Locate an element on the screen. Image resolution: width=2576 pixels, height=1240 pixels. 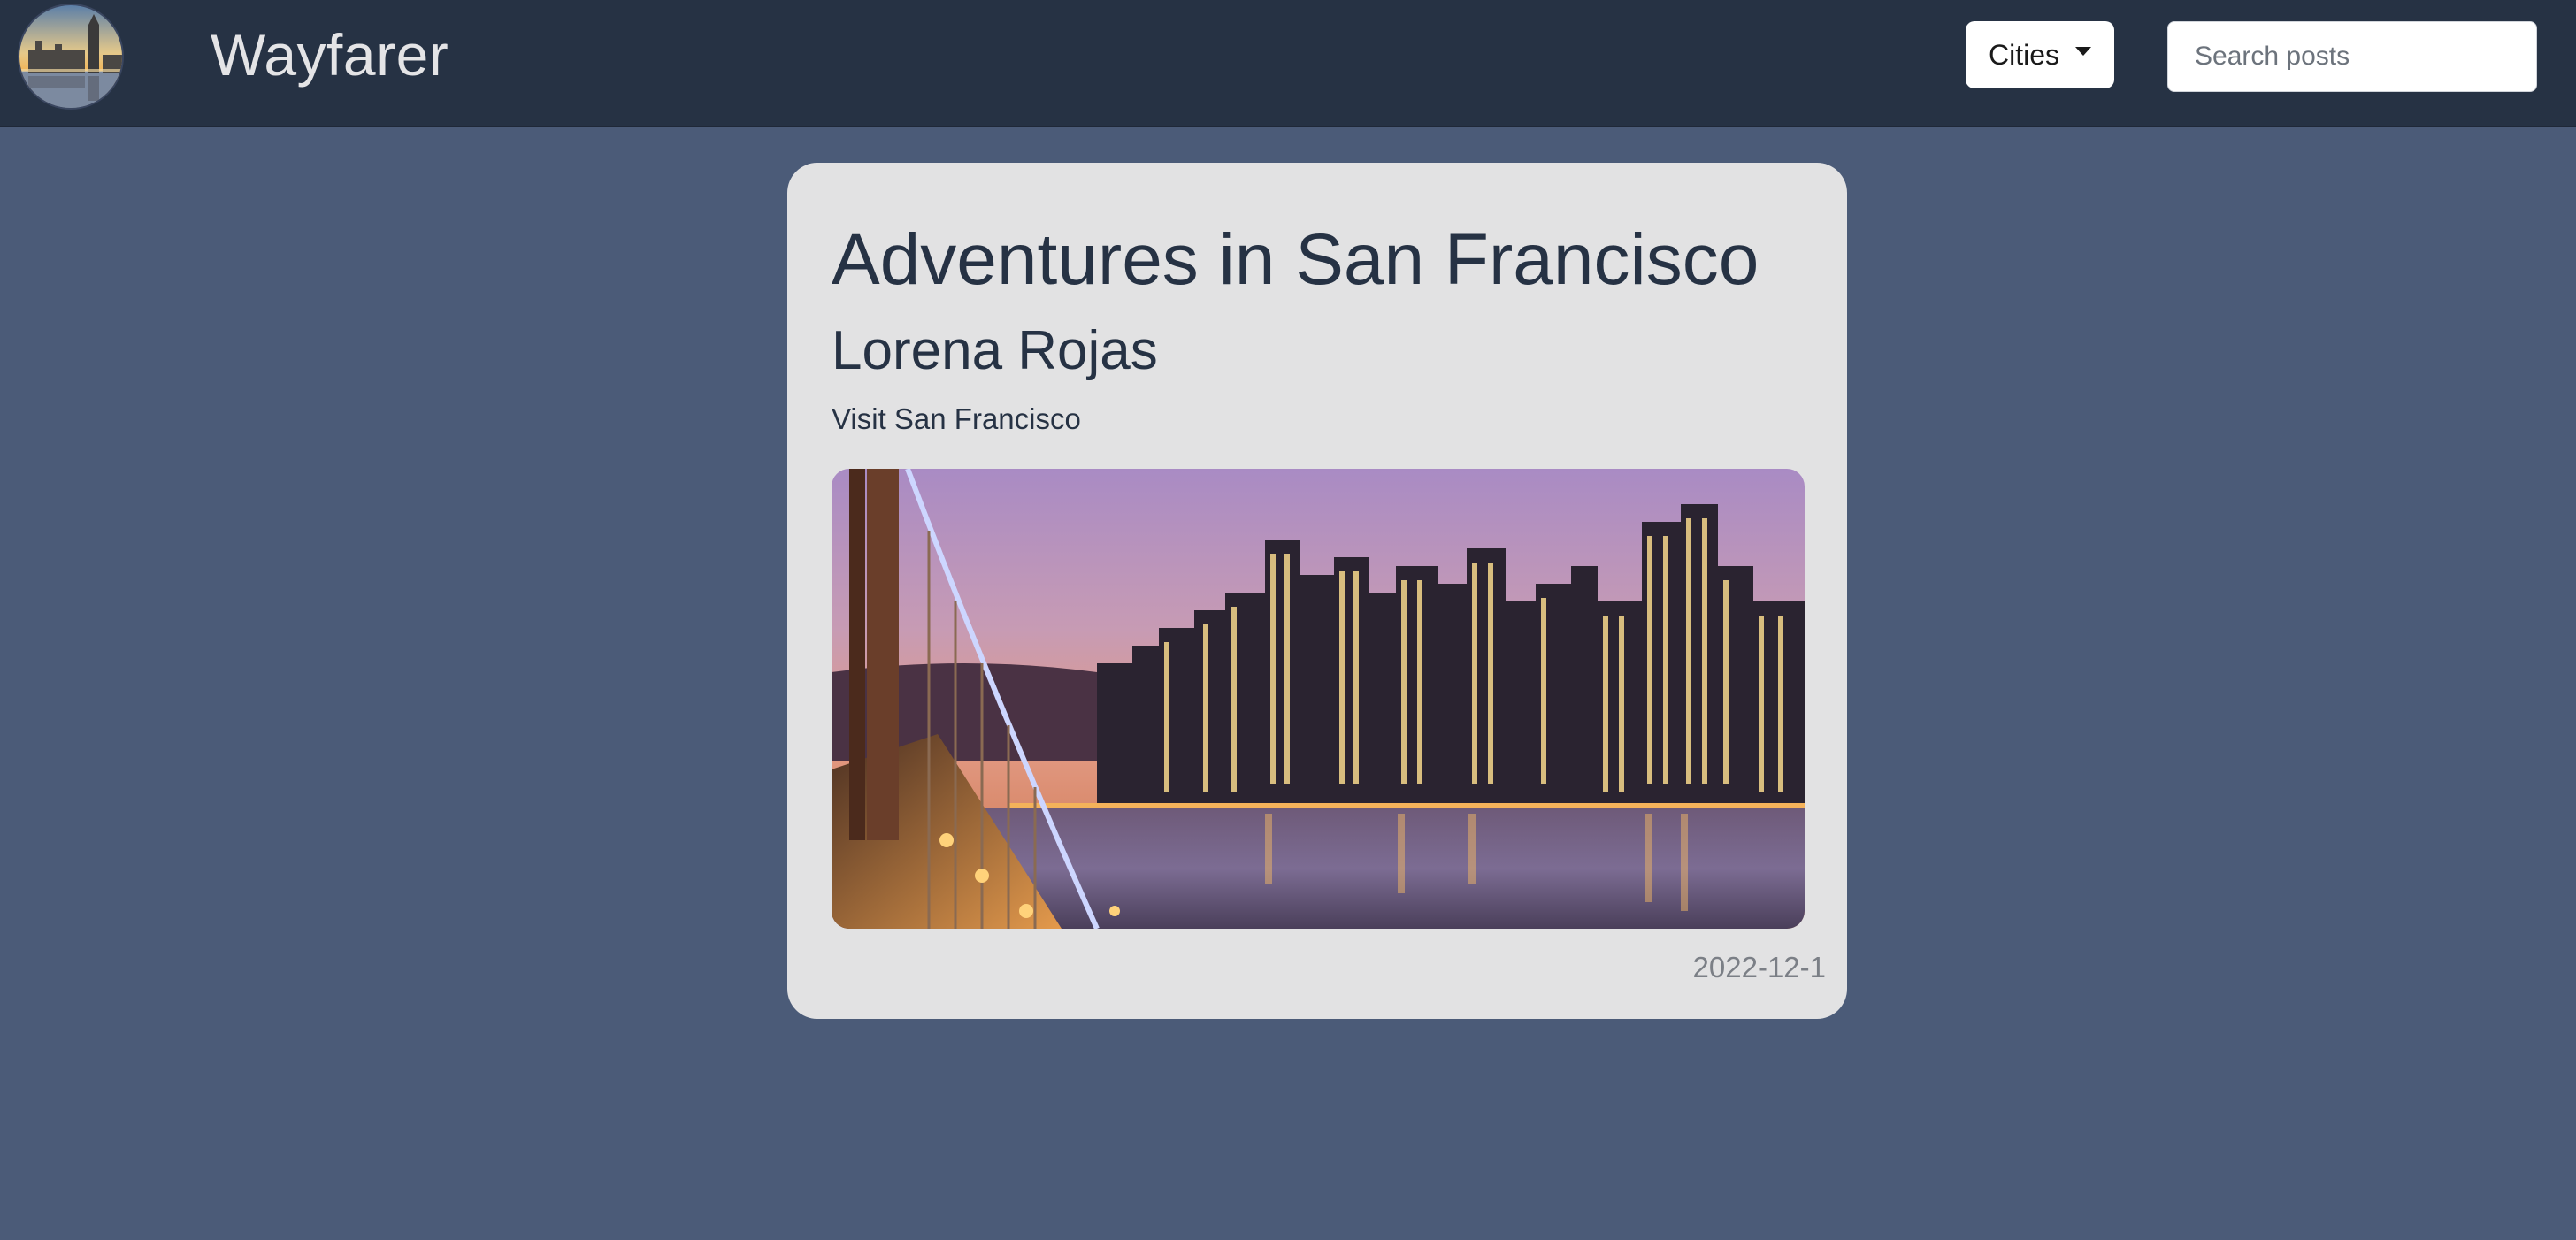
post-image-illustration is located at coordinates (1318, 699).